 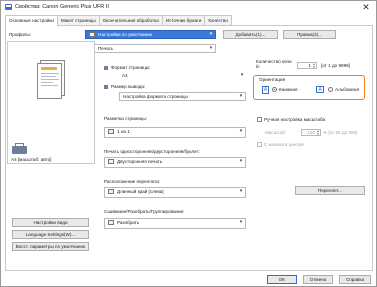 I want to click on tab-basic-settings: Основные настройки, so click(x=31, y=20).